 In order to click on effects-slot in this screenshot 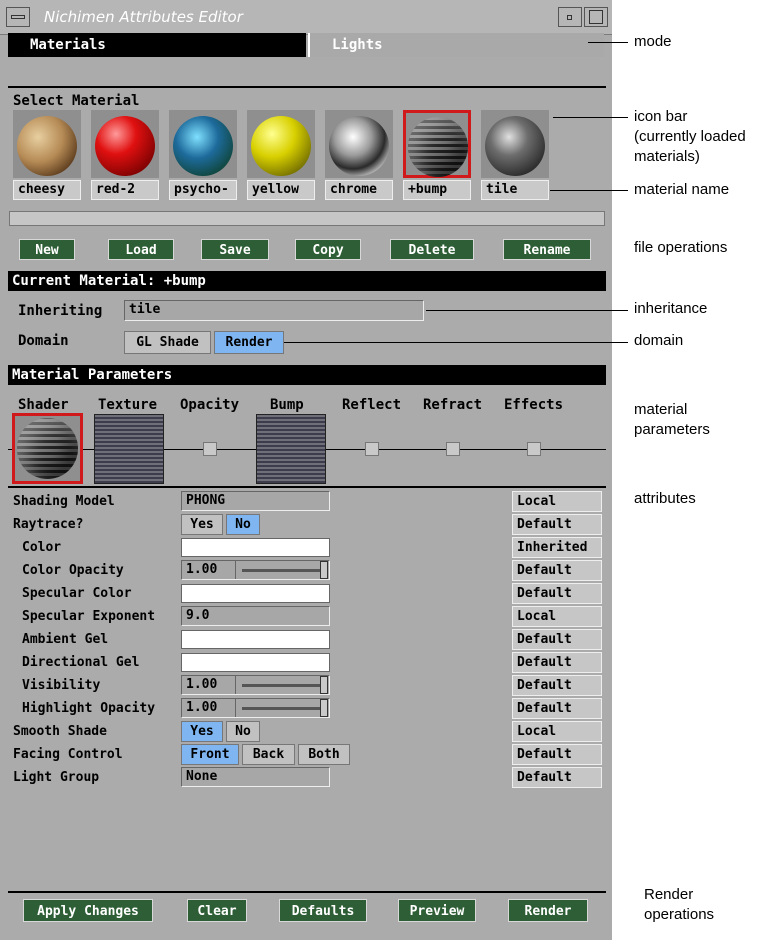, I will do `click(534, 449)`.